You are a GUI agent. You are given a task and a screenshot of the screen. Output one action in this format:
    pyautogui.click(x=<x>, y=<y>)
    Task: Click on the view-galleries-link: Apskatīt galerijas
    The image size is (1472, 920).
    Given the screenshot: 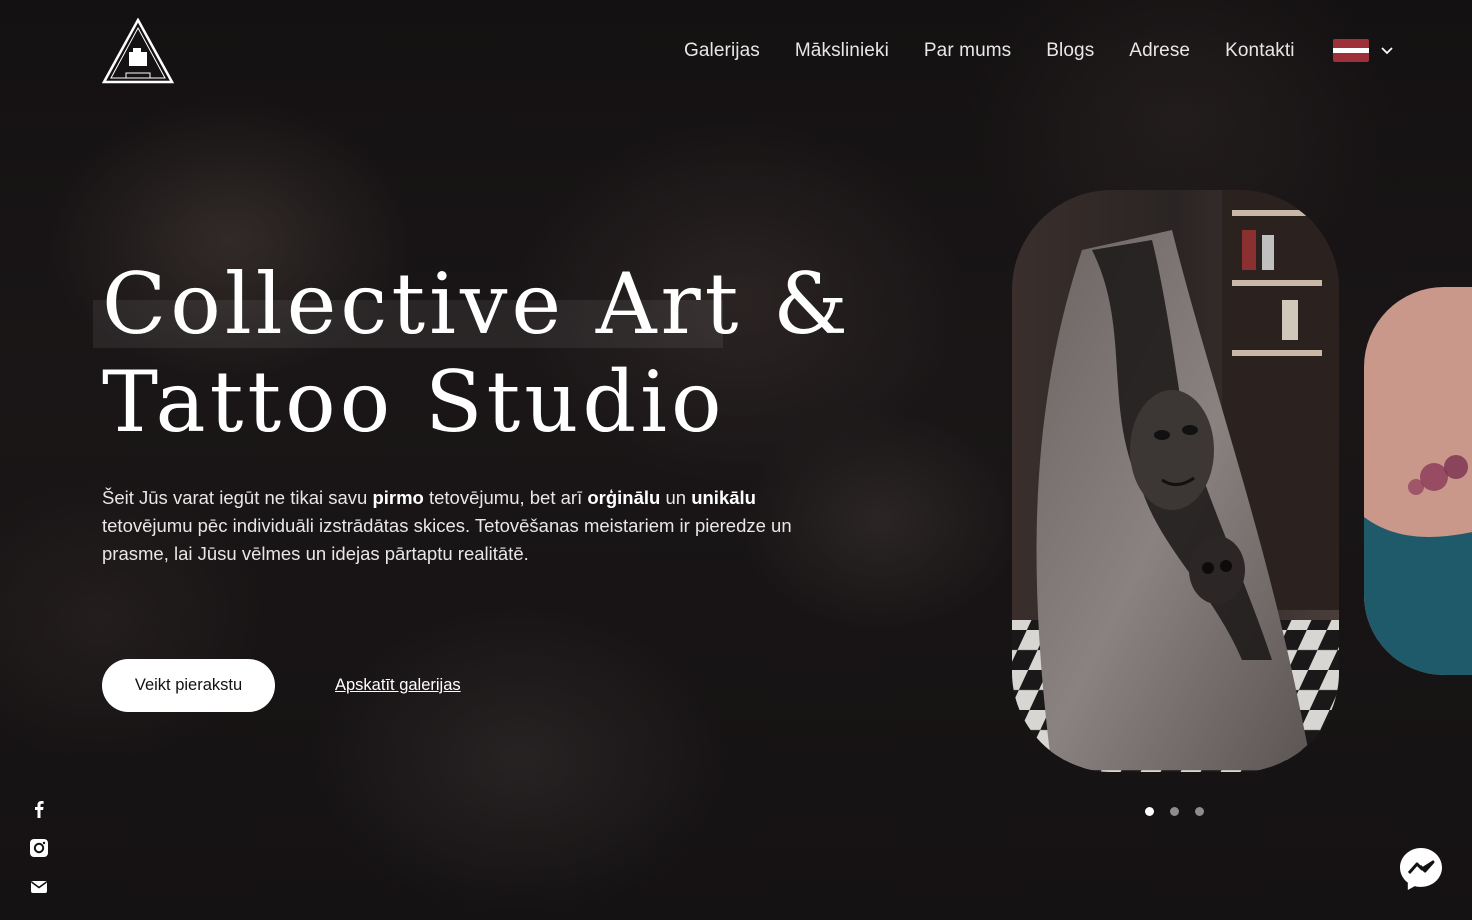 What is the action you would take?
    pyautogui.click(x=398, y=685)
    